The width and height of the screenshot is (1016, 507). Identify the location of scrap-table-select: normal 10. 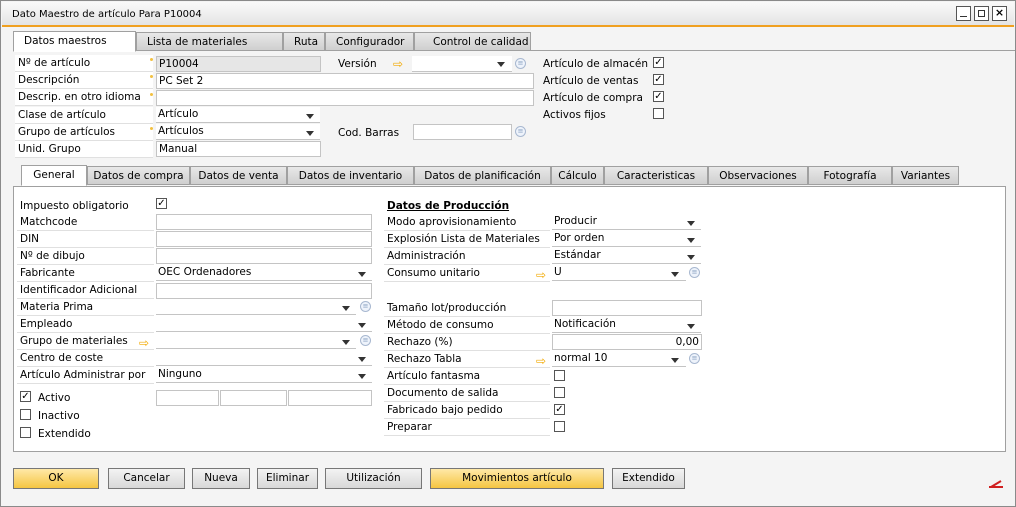
(619, 359).